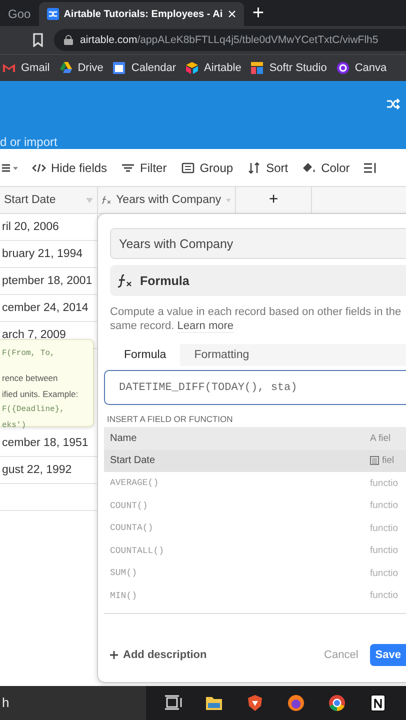 The width and height of the screenshot is (406, 720). Describe the element at coordinates (38, 40) in the screenshot. I see `bookmark-icon` at that location.